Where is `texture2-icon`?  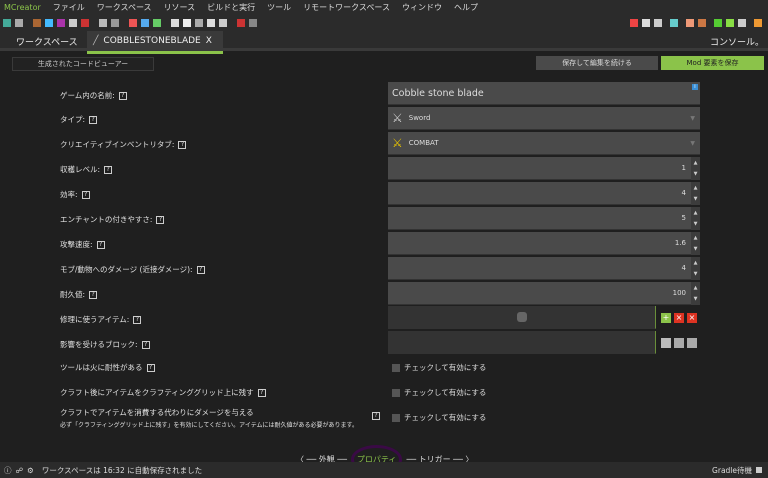 texture2-icon is located at coordinates (145, 22).